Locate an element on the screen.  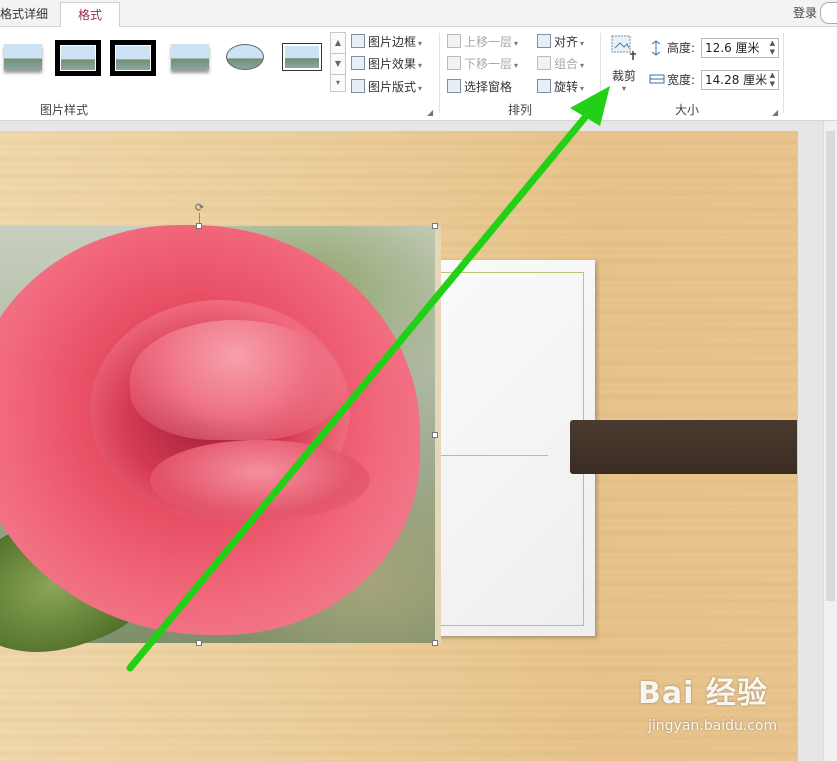
width-icon is located at coordinates (657, 79).